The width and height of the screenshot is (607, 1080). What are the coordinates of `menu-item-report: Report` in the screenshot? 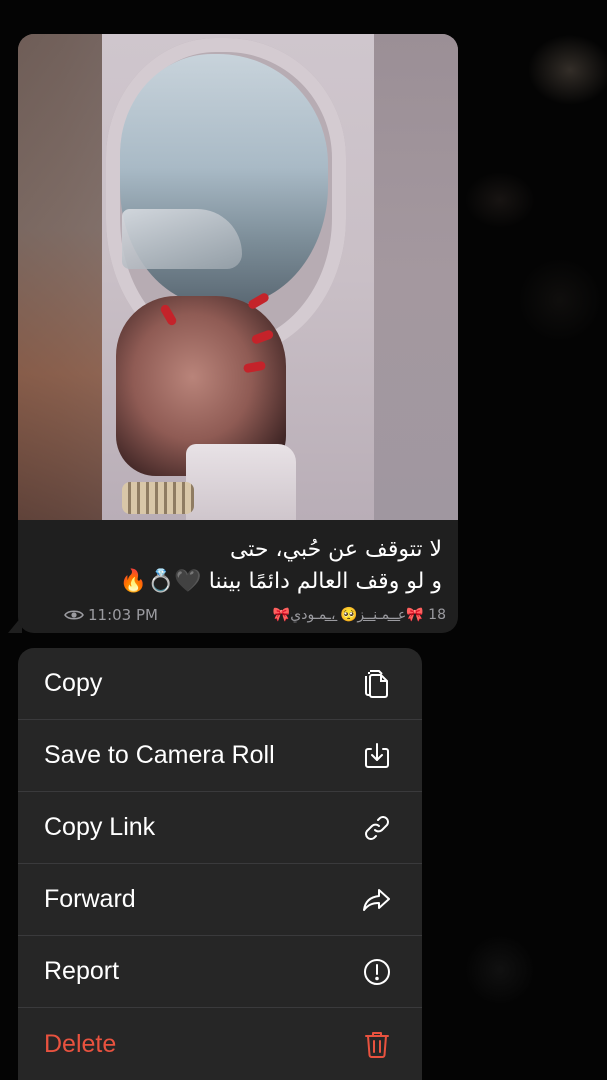 It's located at (220, 972).